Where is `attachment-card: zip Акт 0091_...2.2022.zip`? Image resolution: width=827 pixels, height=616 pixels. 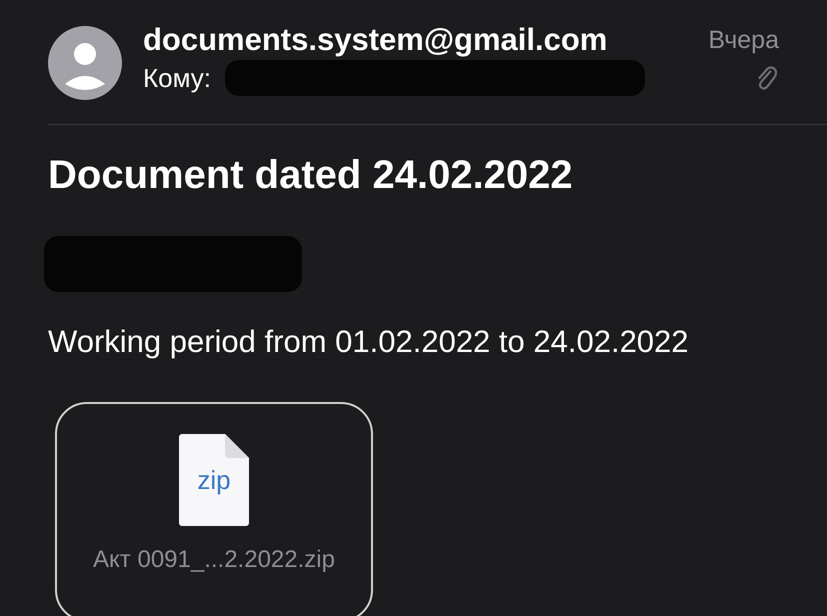
attachment-card: zip Акт 0091_...2.2022.zip is located at coordinates (214, 509).